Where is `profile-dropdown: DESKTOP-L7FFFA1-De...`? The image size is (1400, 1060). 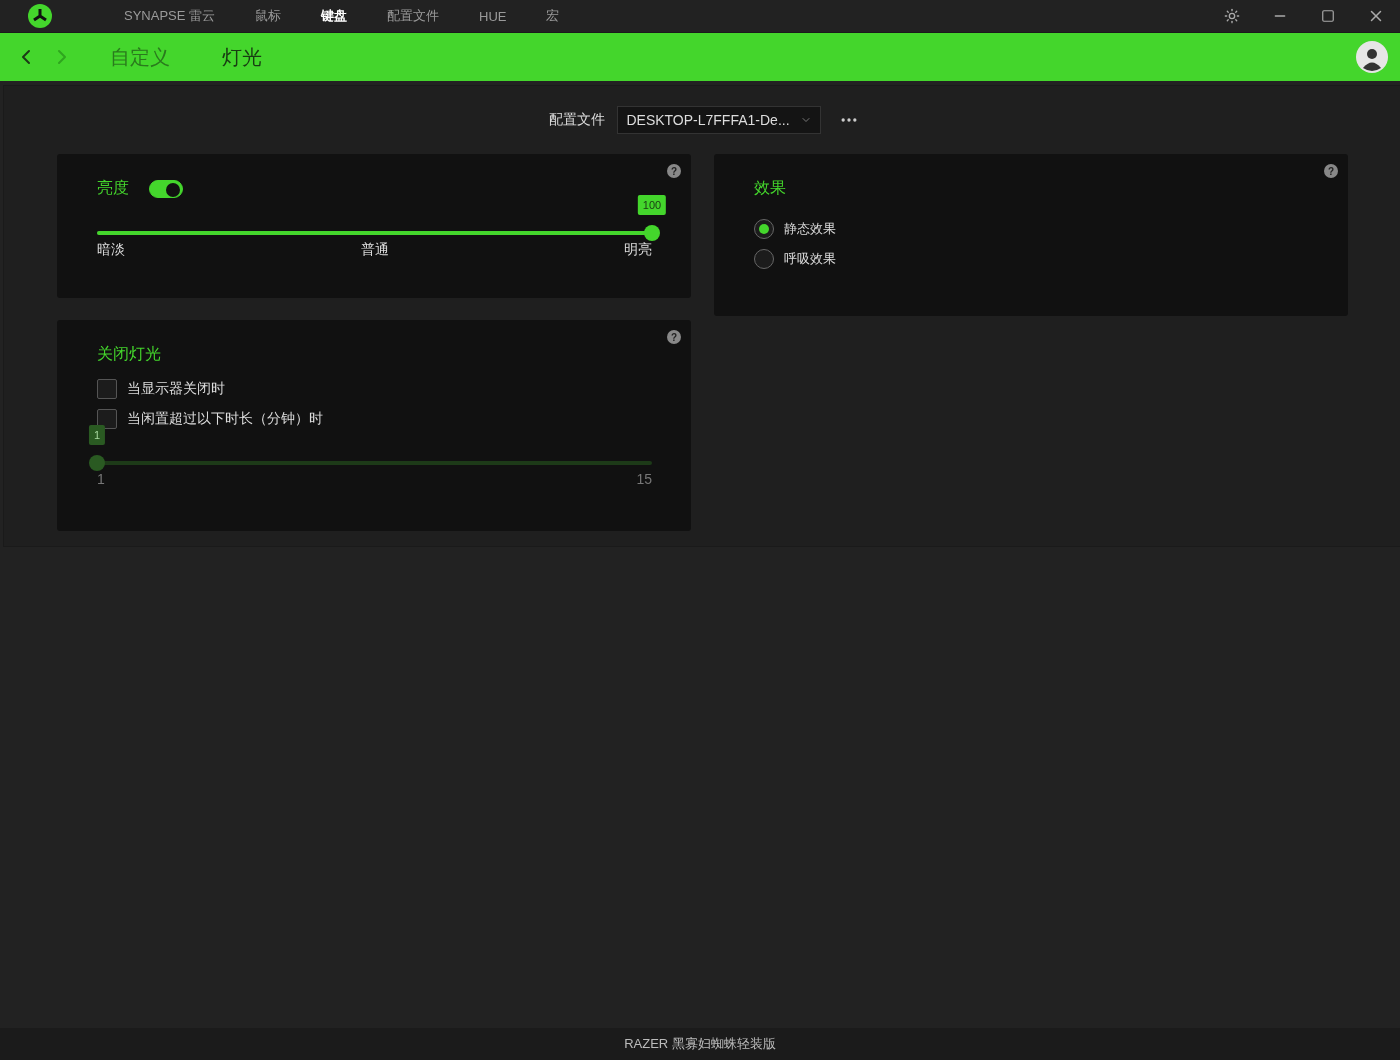
profile-dropdown: DESKTOP-L7FFFA1-De... is located at coordinates (719, 120).